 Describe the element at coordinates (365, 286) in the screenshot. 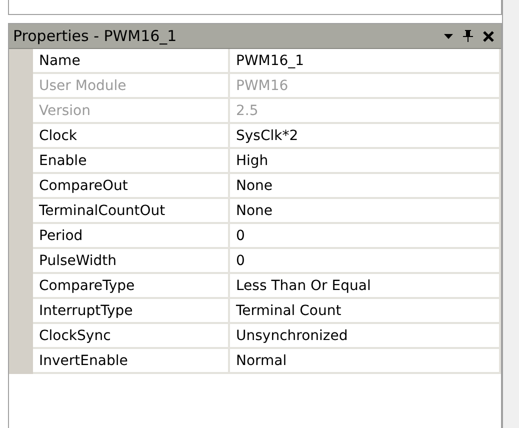

I see `property-value: Less Than Or Equal` at that location.